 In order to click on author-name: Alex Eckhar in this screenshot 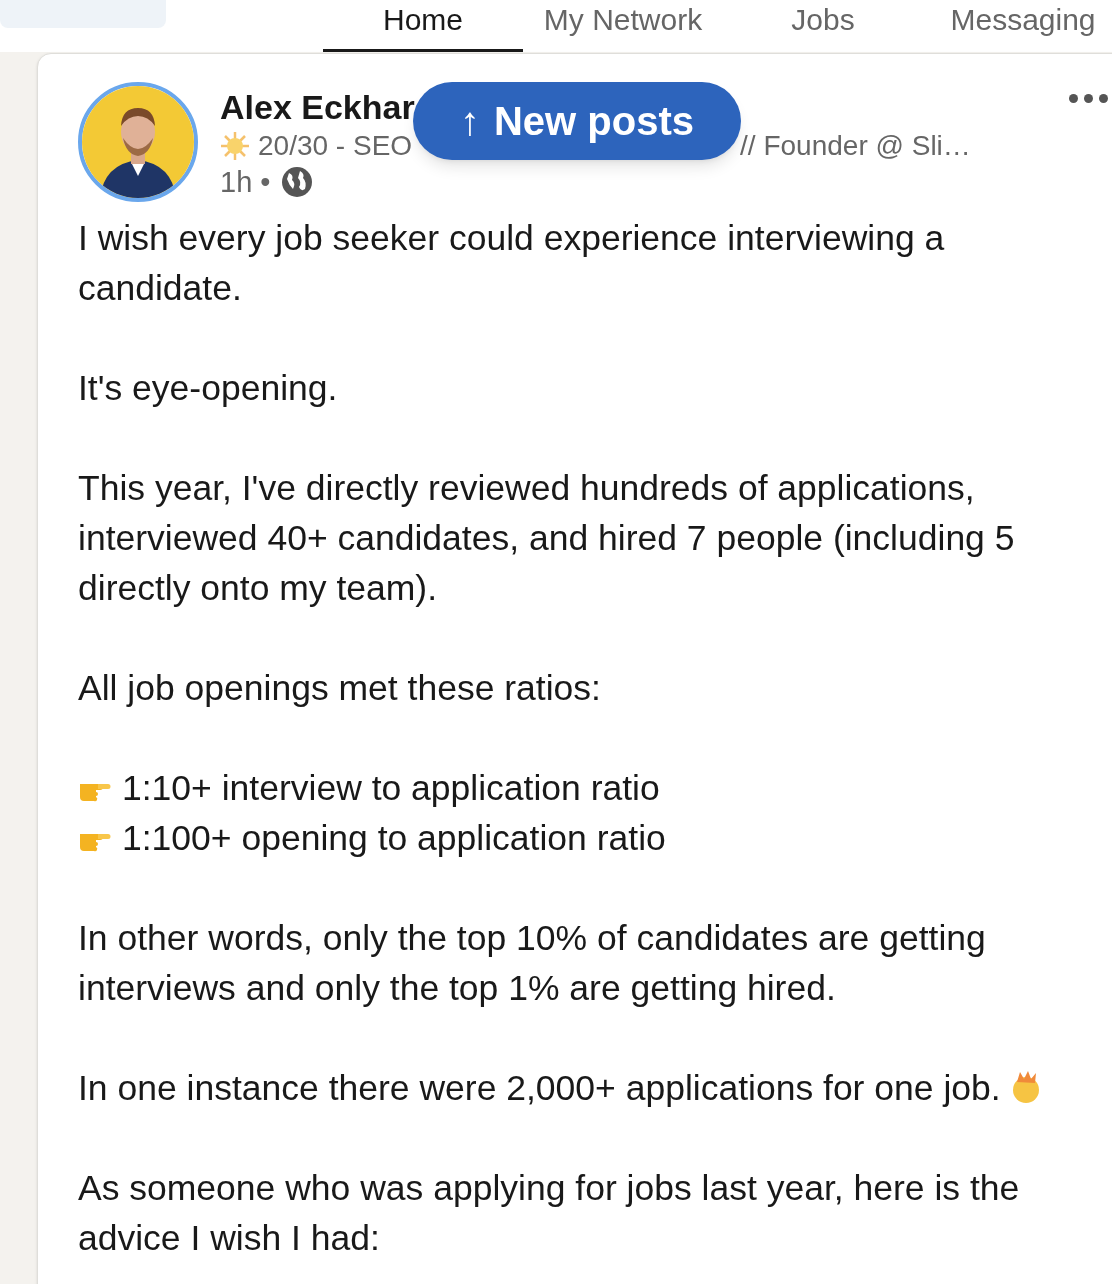, I will do `click(317, 107)`.